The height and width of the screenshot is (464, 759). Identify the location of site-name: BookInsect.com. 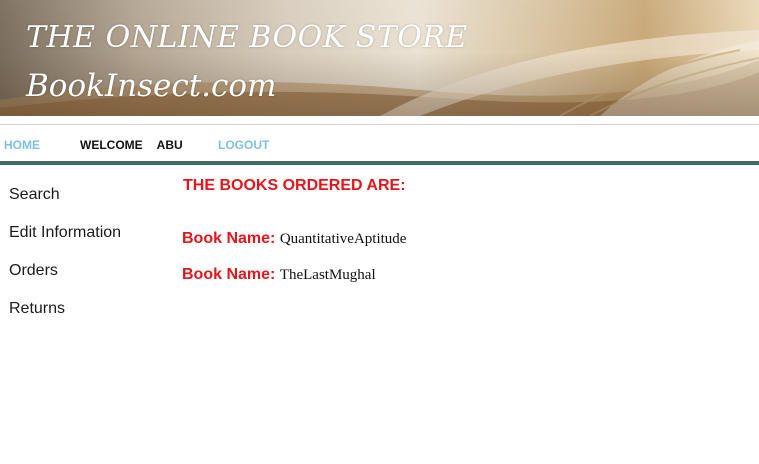
(151, 86).